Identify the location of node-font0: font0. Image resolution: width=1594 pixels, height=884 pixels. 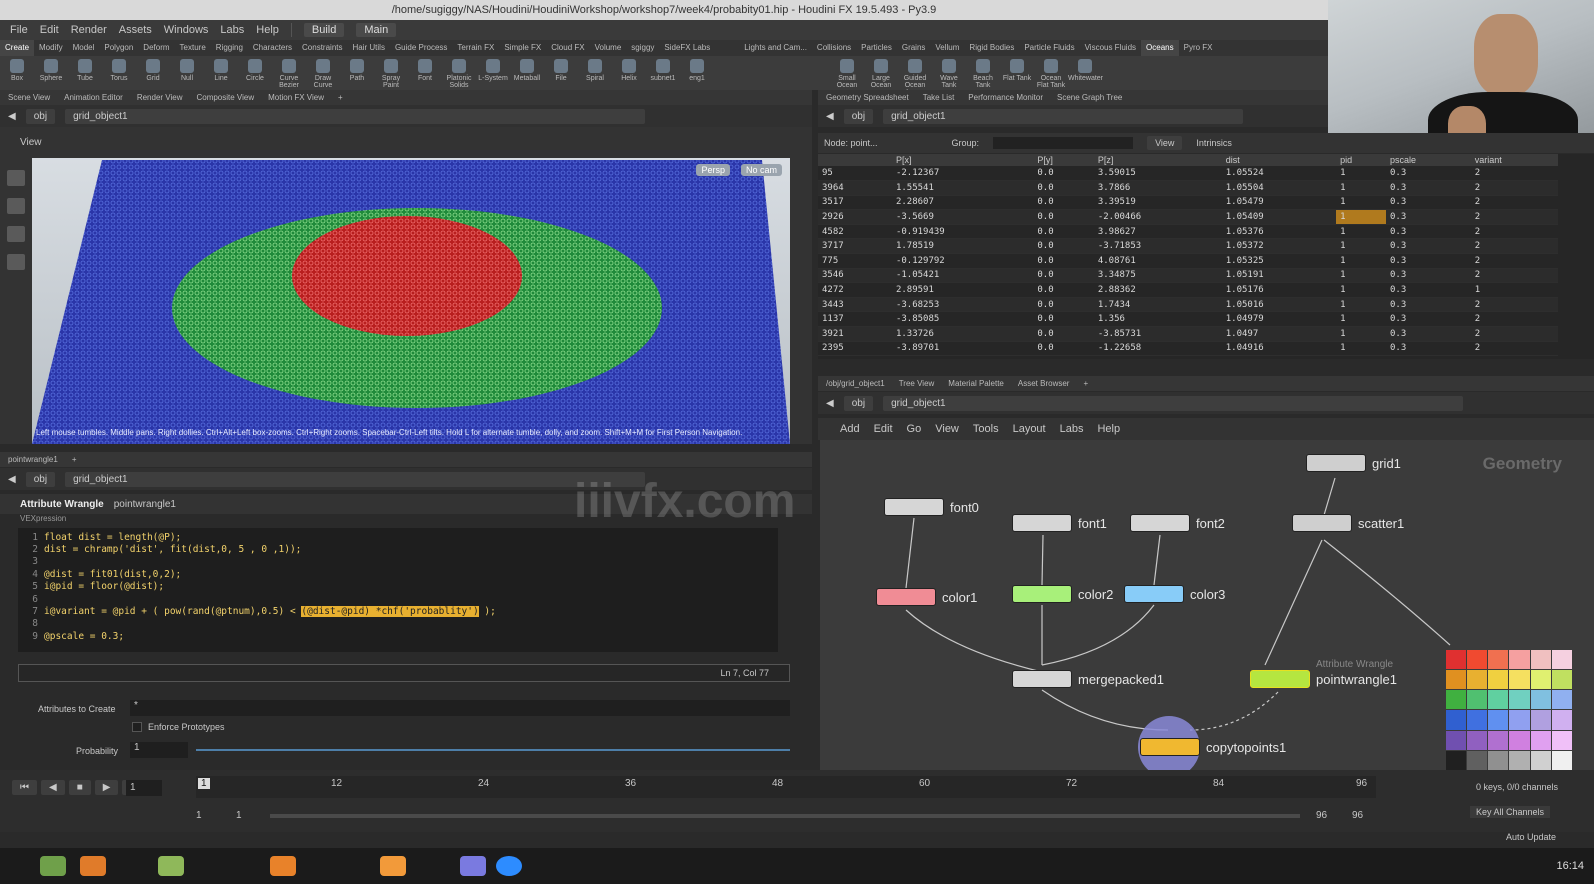
(931, 507).